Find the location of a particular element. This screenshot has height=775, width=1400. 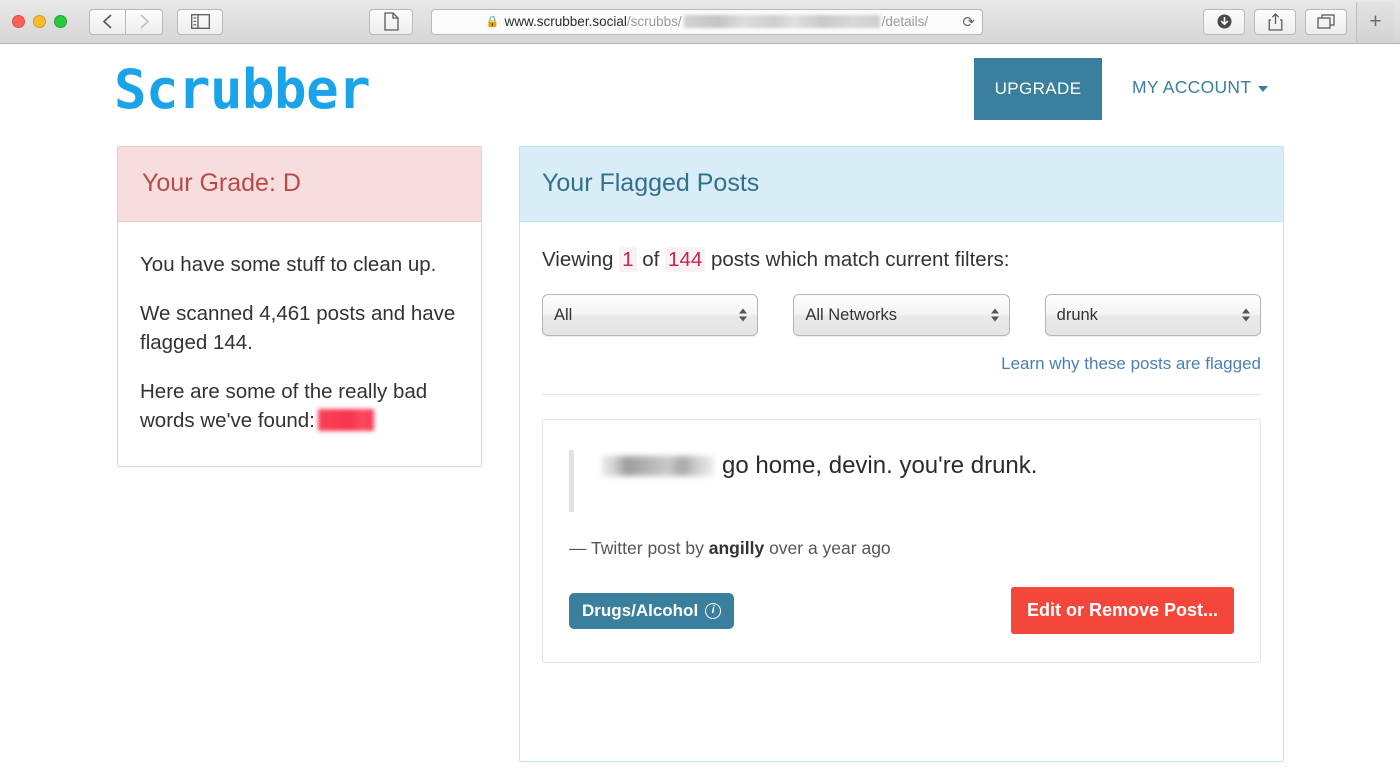

redacted-word-block is located at coordinates (345, 420).